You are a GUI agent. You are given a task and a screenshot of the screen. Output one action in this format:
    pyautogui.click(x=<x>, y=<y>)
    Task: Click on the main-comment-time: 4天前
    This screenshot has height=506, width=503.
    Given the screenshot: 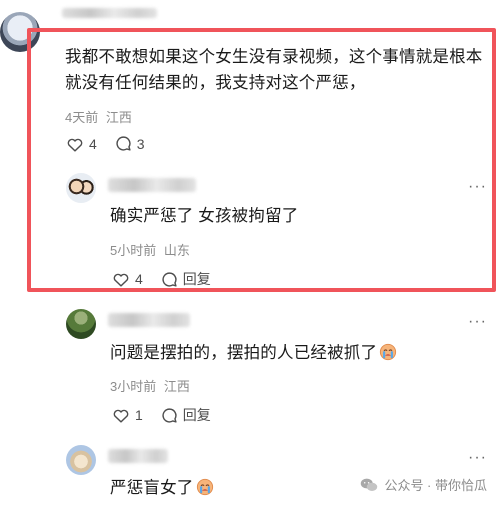 What is the action you would take?
    pyautogui.click(x=82, y=117)
    